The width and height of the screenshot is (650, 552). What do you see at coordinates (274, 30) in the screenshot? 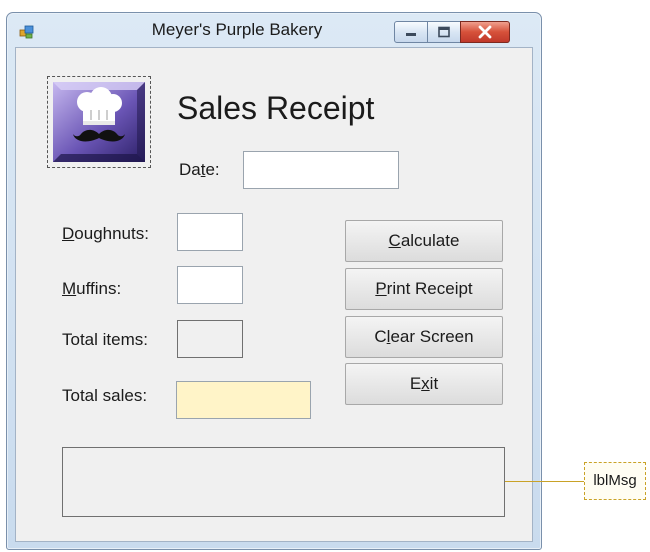
I see `title-bar: Meyer's Purple Bakery` at bounding box center [274, 30].